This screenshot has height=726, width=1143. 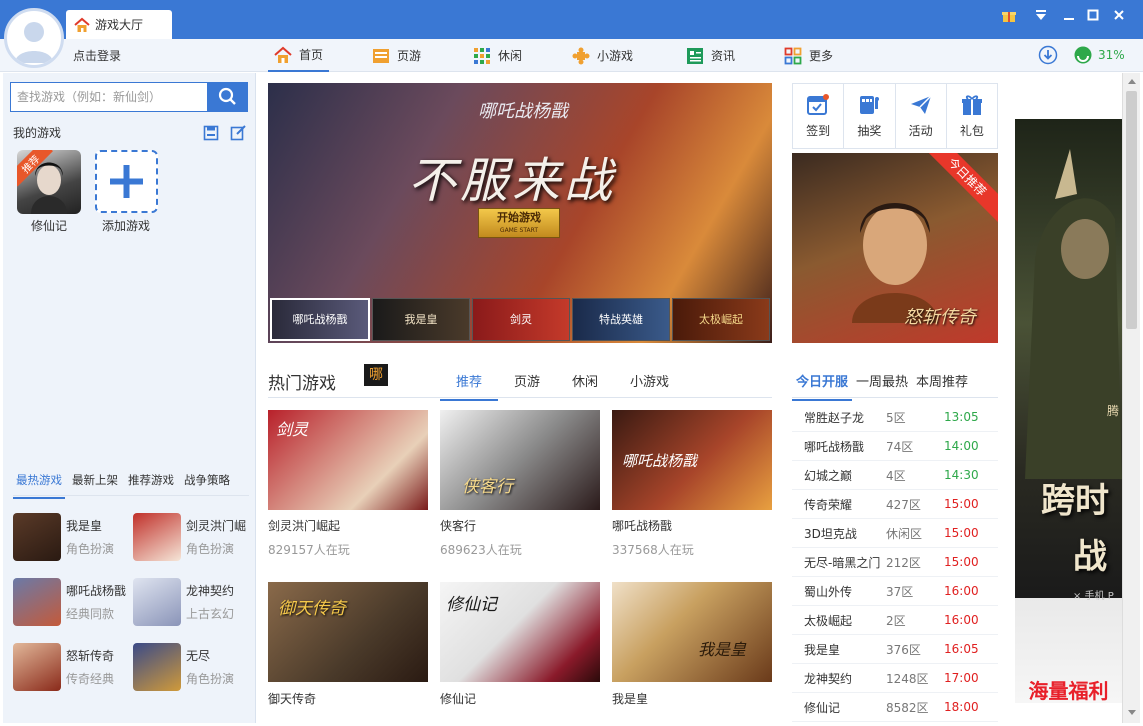 What do you see at coordinates (895, 533) in the screenshot?
I see `server-row: 3D坦克战 休闲区 15:00` at bounding box center [895, 533].